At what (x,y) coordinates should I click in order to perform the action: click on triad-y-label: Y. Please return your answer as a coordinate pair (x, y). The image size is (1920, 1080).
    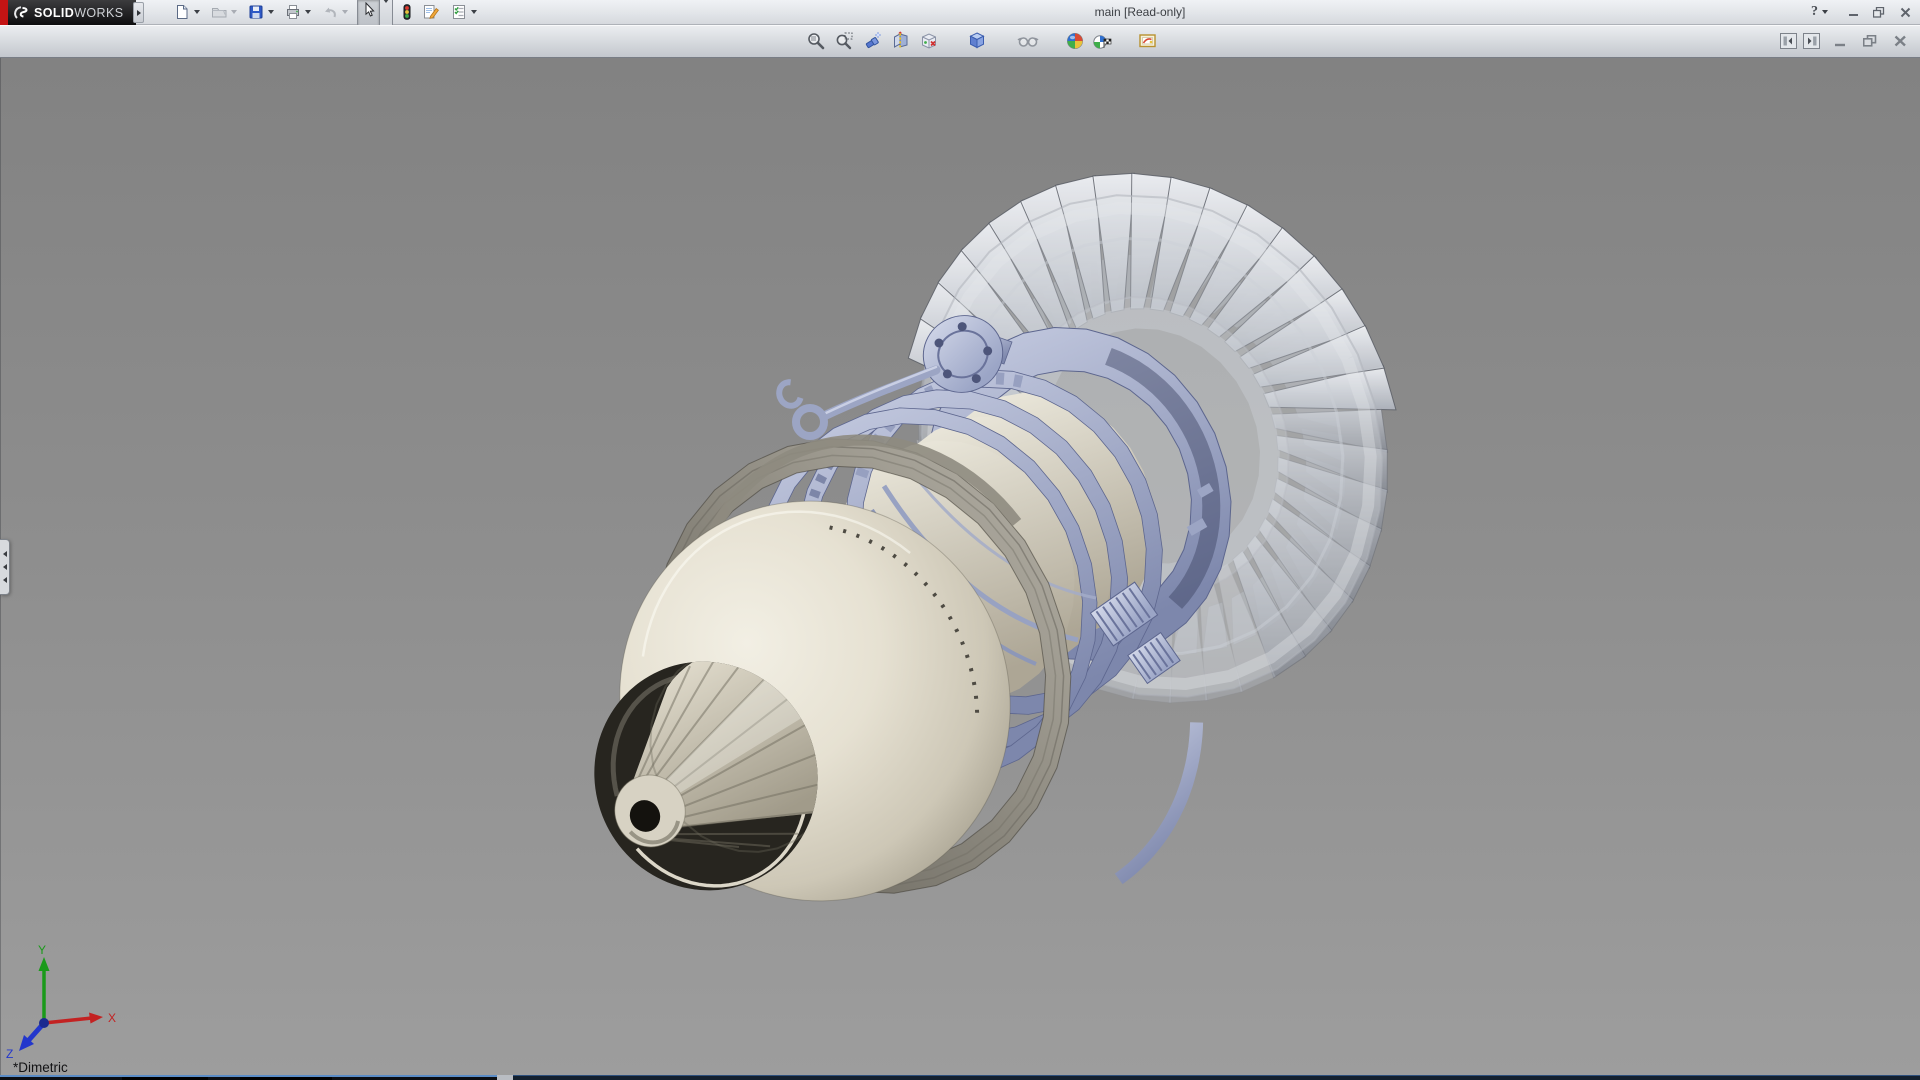
    Looking at the image, I should click on (42, 950).